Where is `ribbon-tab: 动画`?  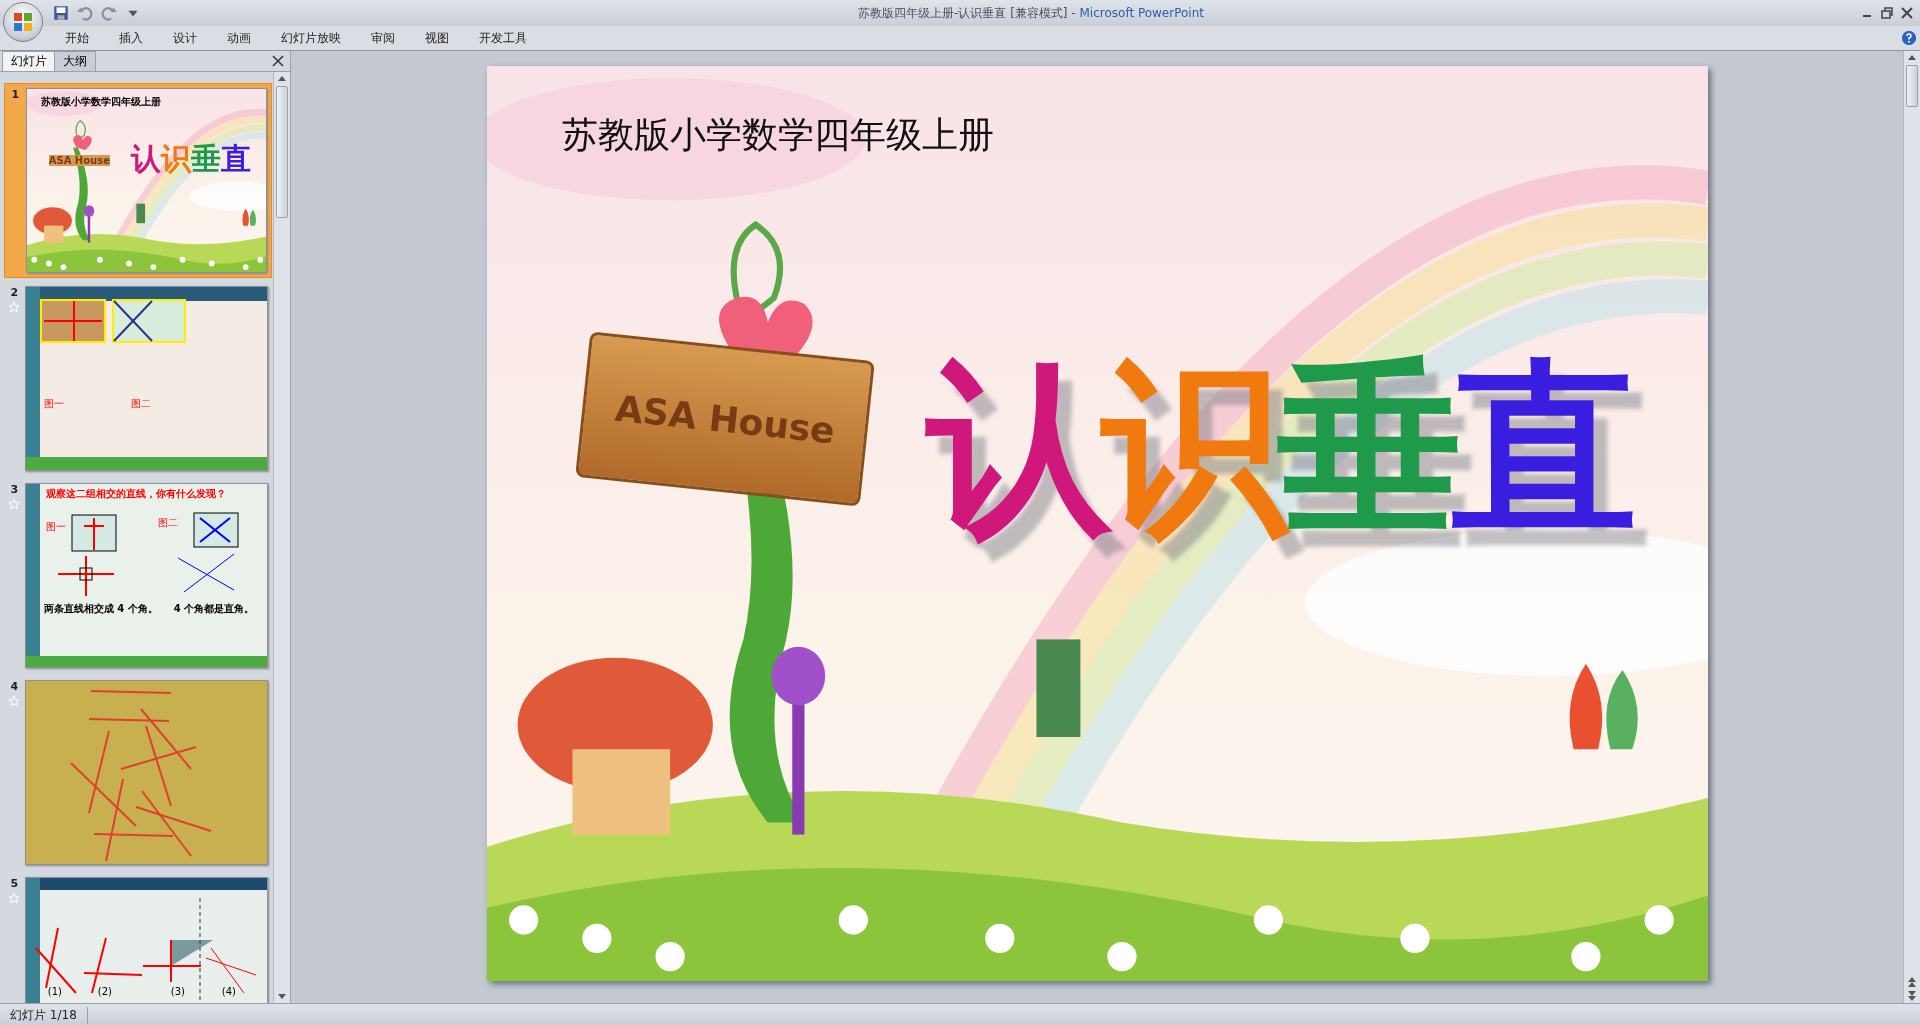
ribbon-tab: 动画 is located at coordinates (239, 38).